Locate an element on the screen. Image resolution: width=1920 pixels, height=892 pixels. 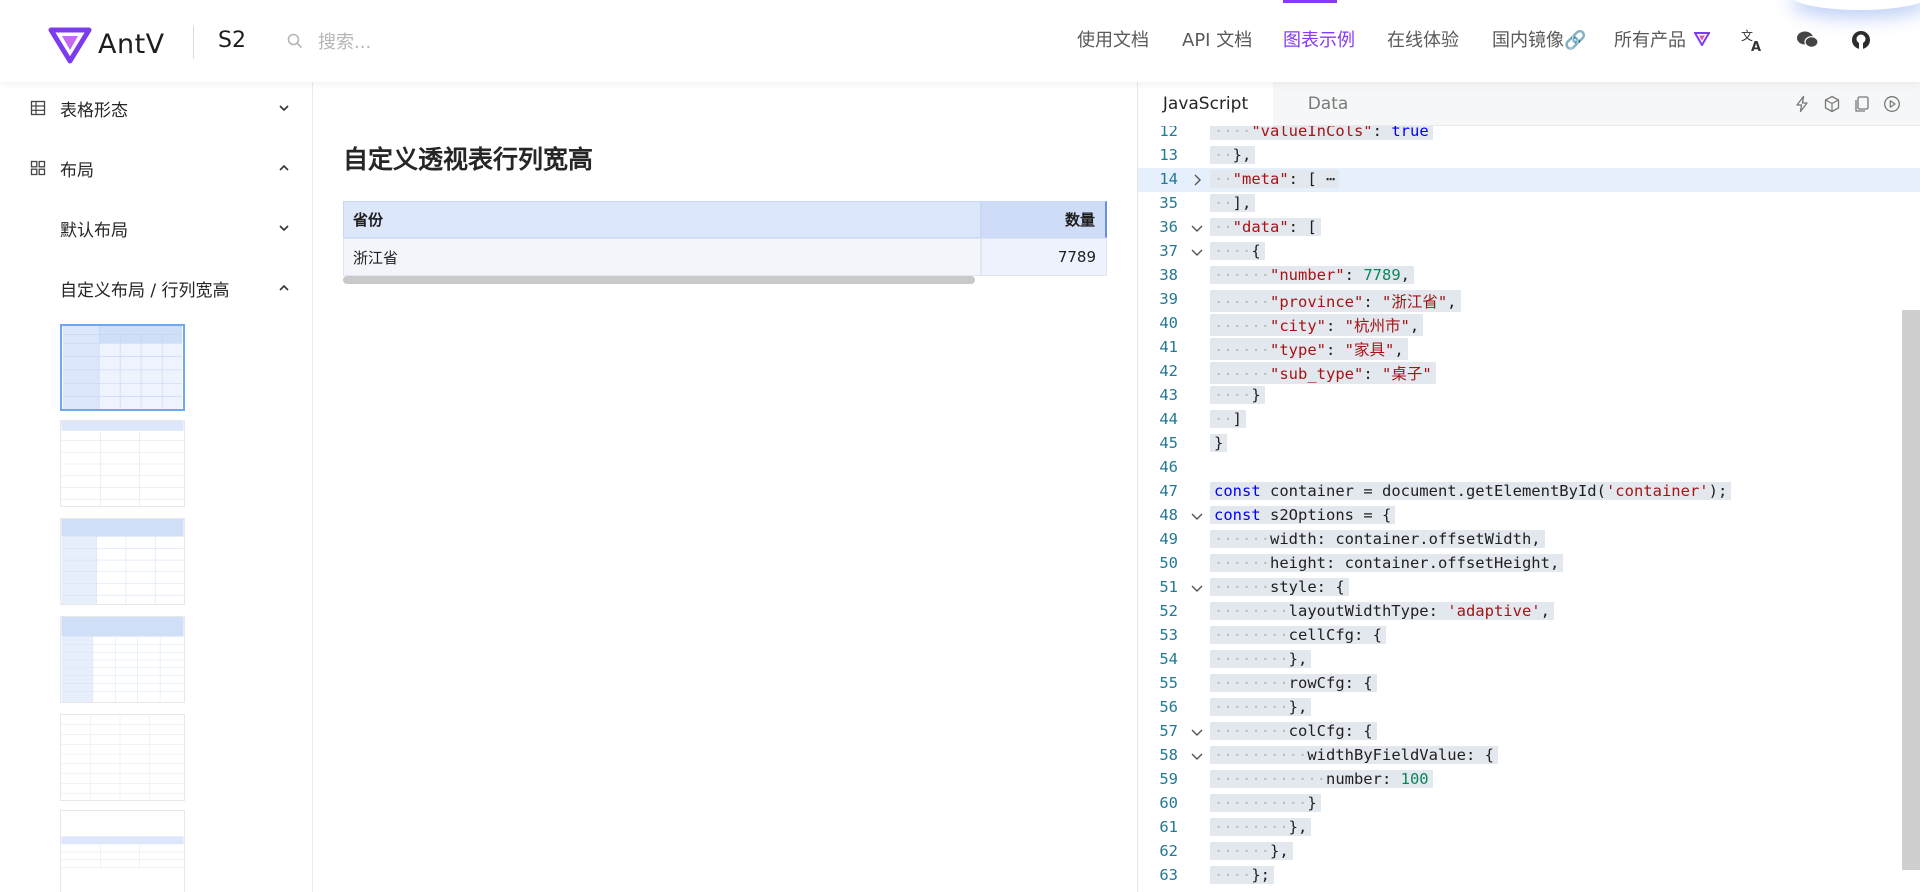
nav-docs: 使用文档 is located at coordinates (1113, 39).